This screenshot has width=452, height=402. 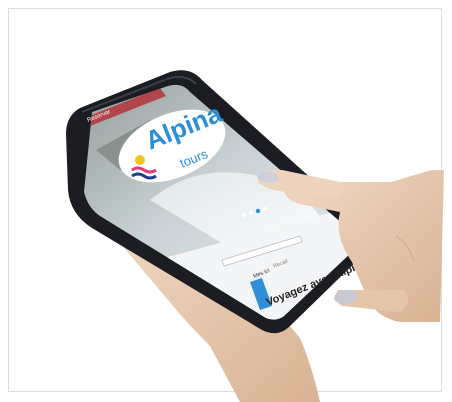 I want to click on logo-sun-icon, so click(x=140, y=160).